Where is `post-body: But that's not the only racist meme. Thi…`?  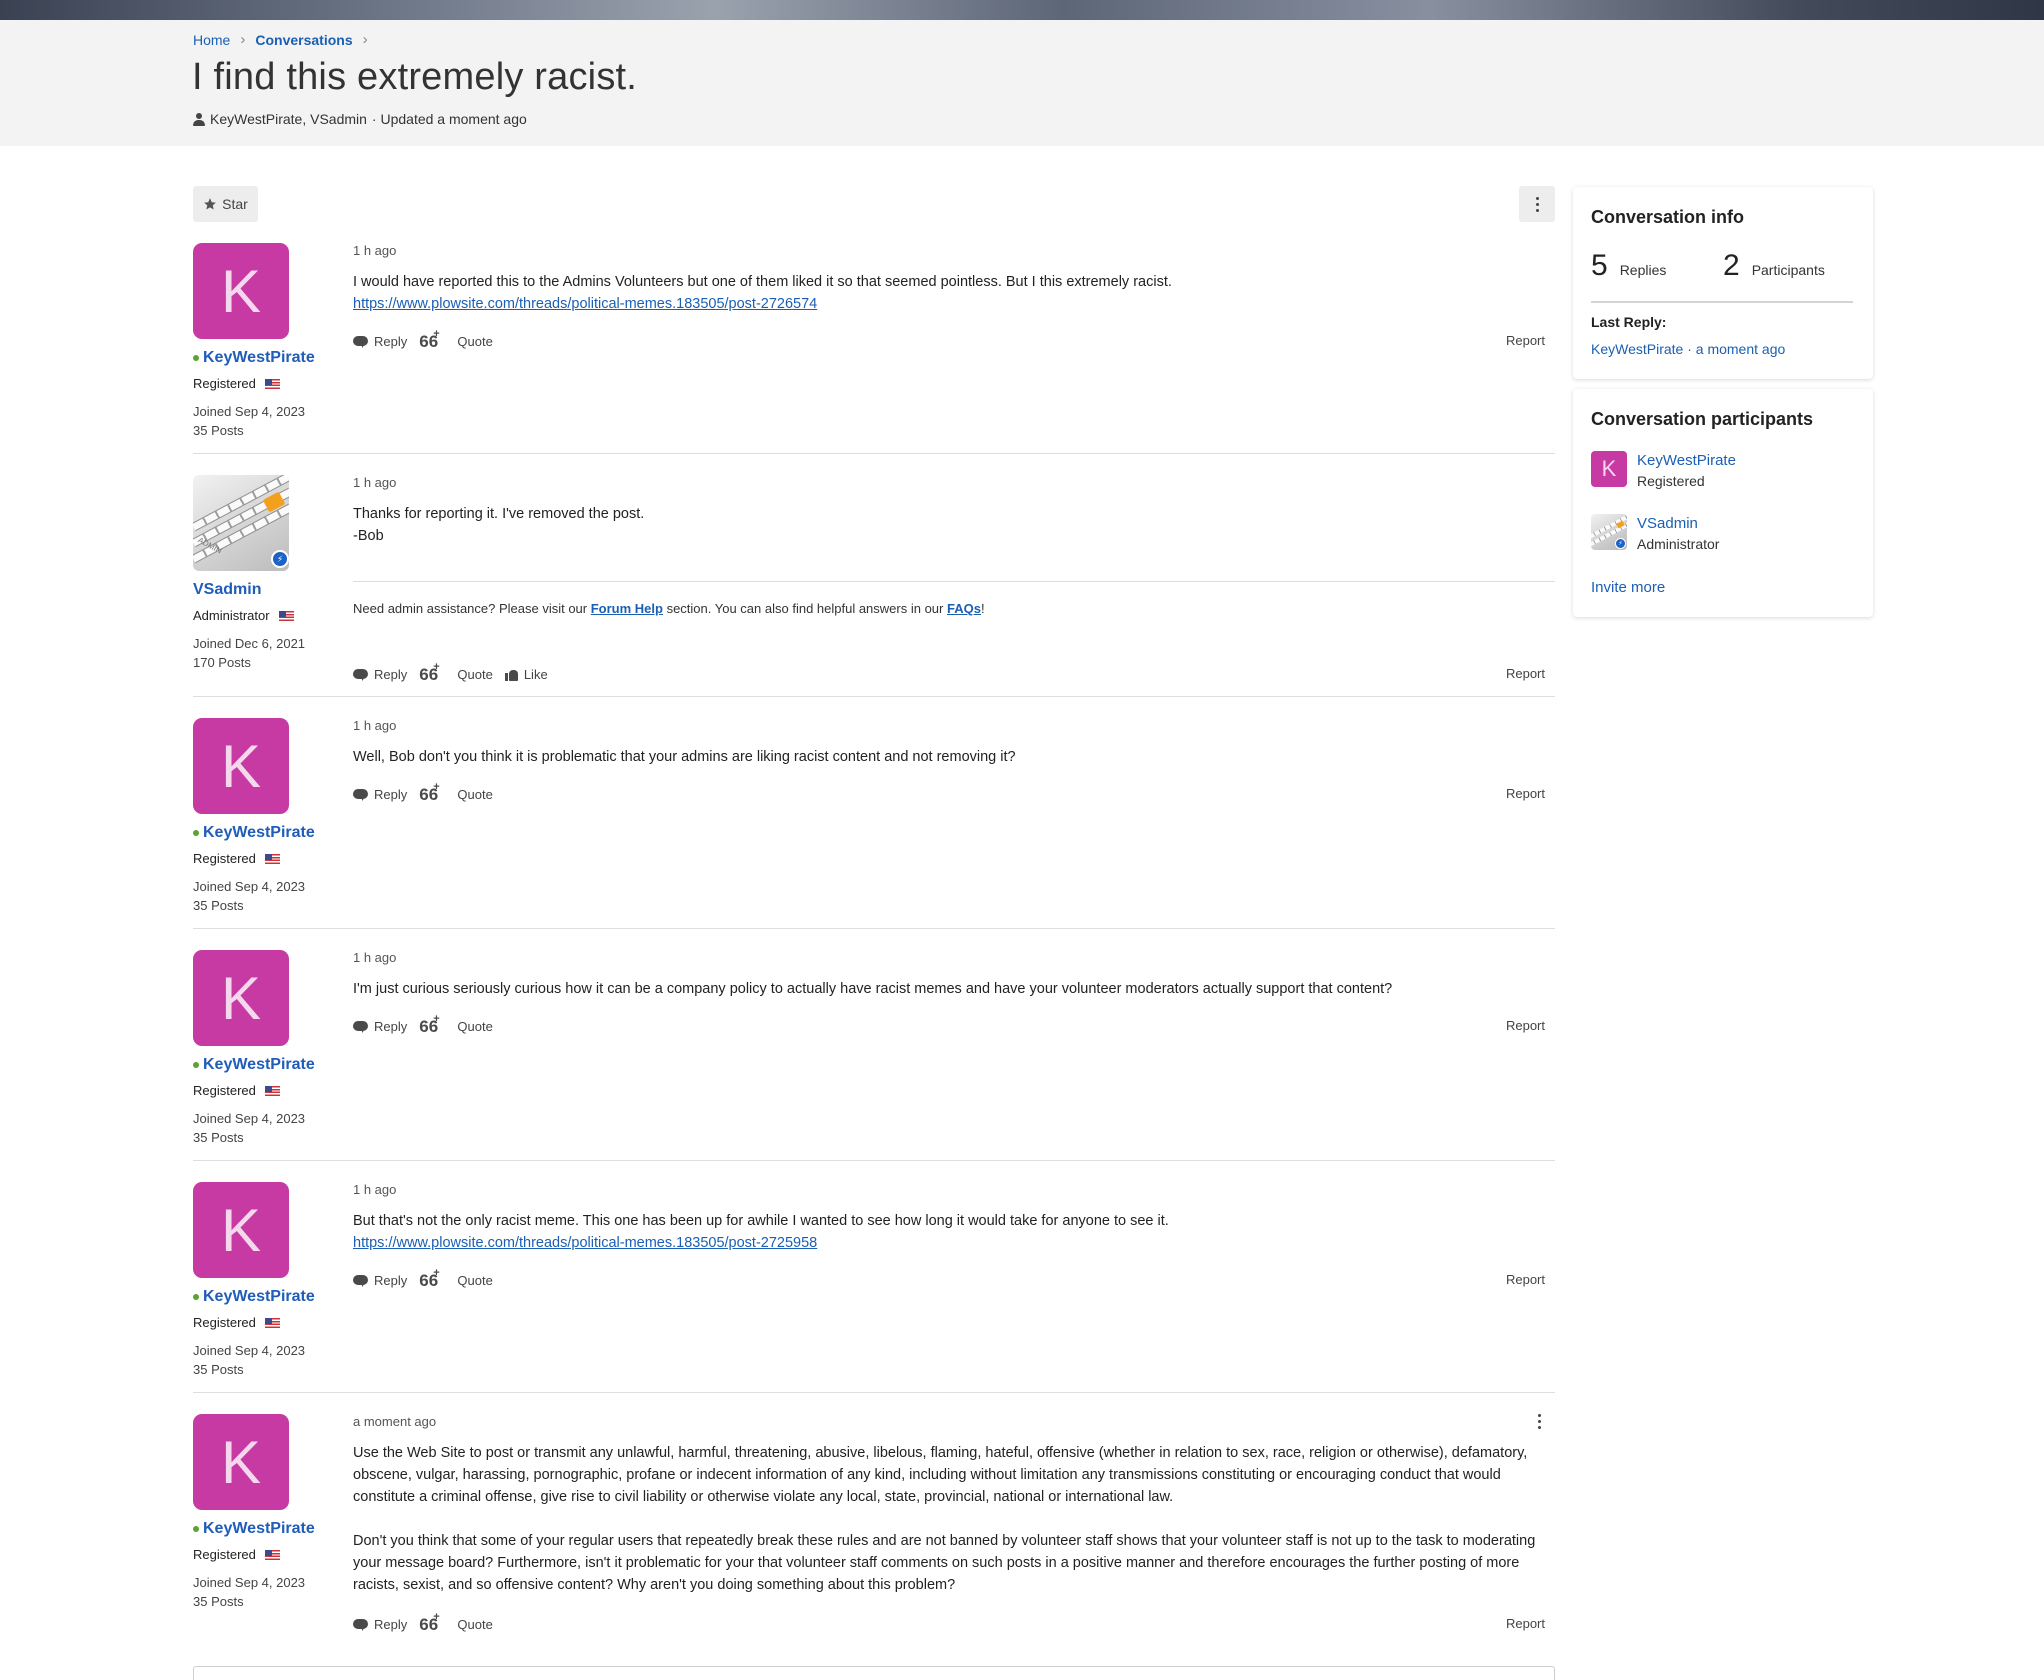 post-body: But that's not the only racist meme. Thi… is located at coordinates (953, 1232).